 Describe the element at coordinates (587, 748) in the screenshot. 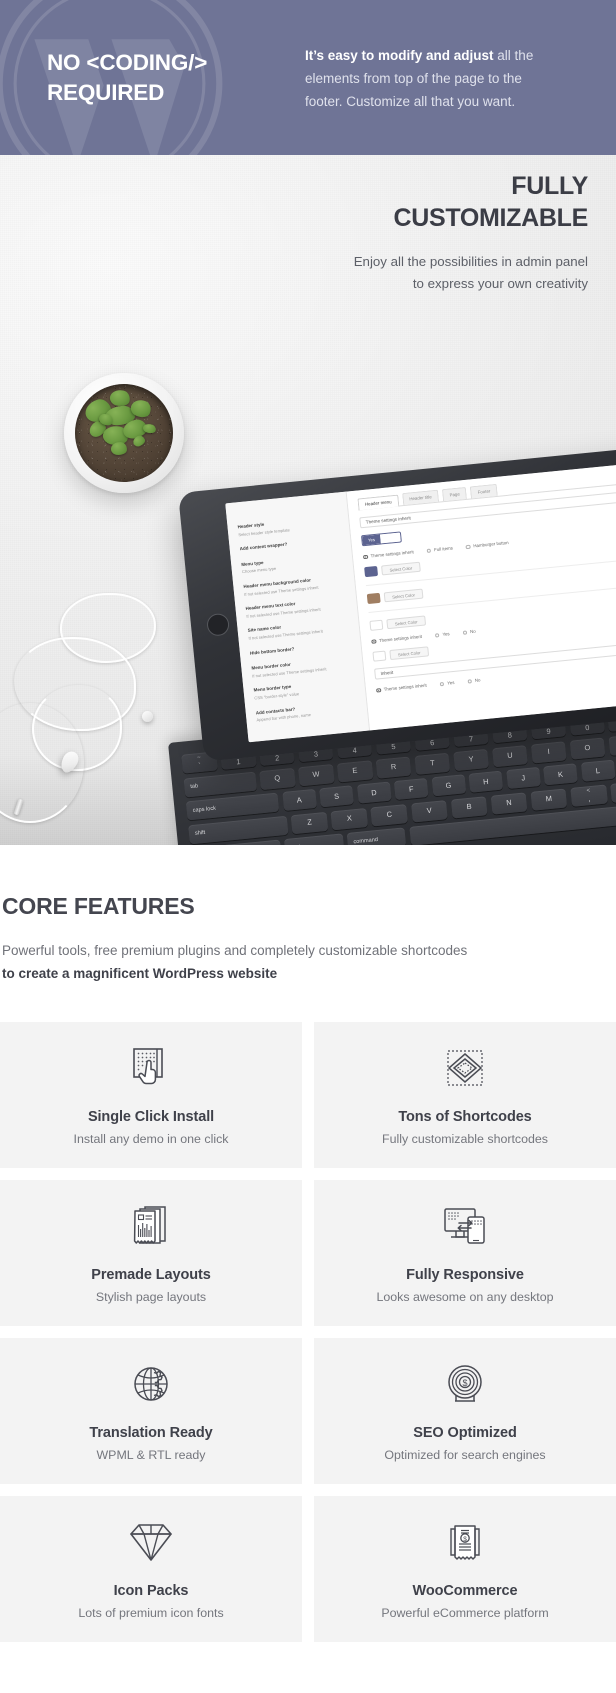

I see `key-o: O` at that location.